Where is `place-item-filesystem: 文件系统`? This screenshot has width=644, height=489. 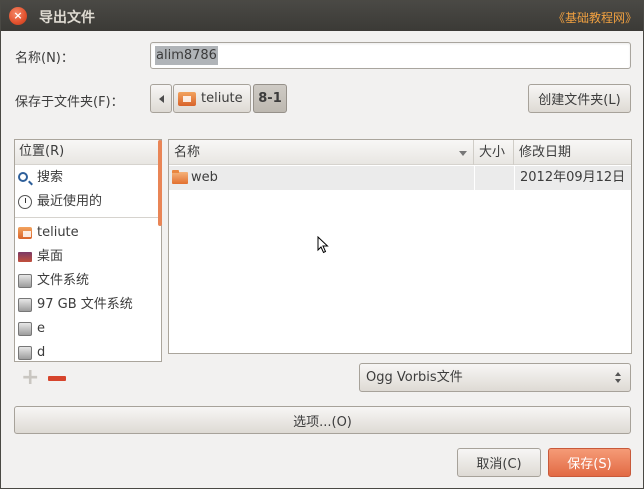 place-item-filesystem: 文件系统 is located at coordinates (88, 281).